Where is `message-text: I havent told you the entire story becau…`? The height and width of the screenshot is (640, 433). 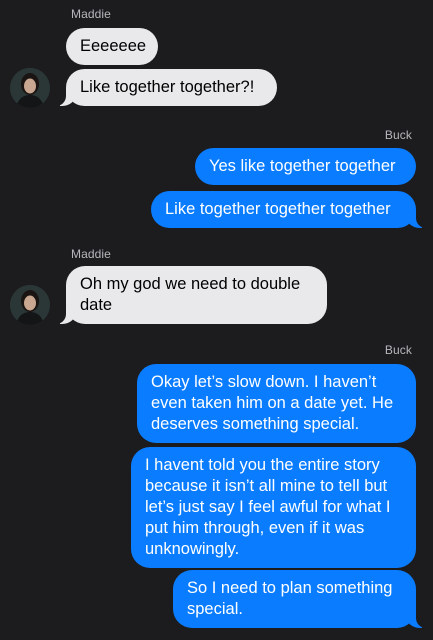 message-text: I havent told you the entire story becau… is located at coordinates (268, 507).